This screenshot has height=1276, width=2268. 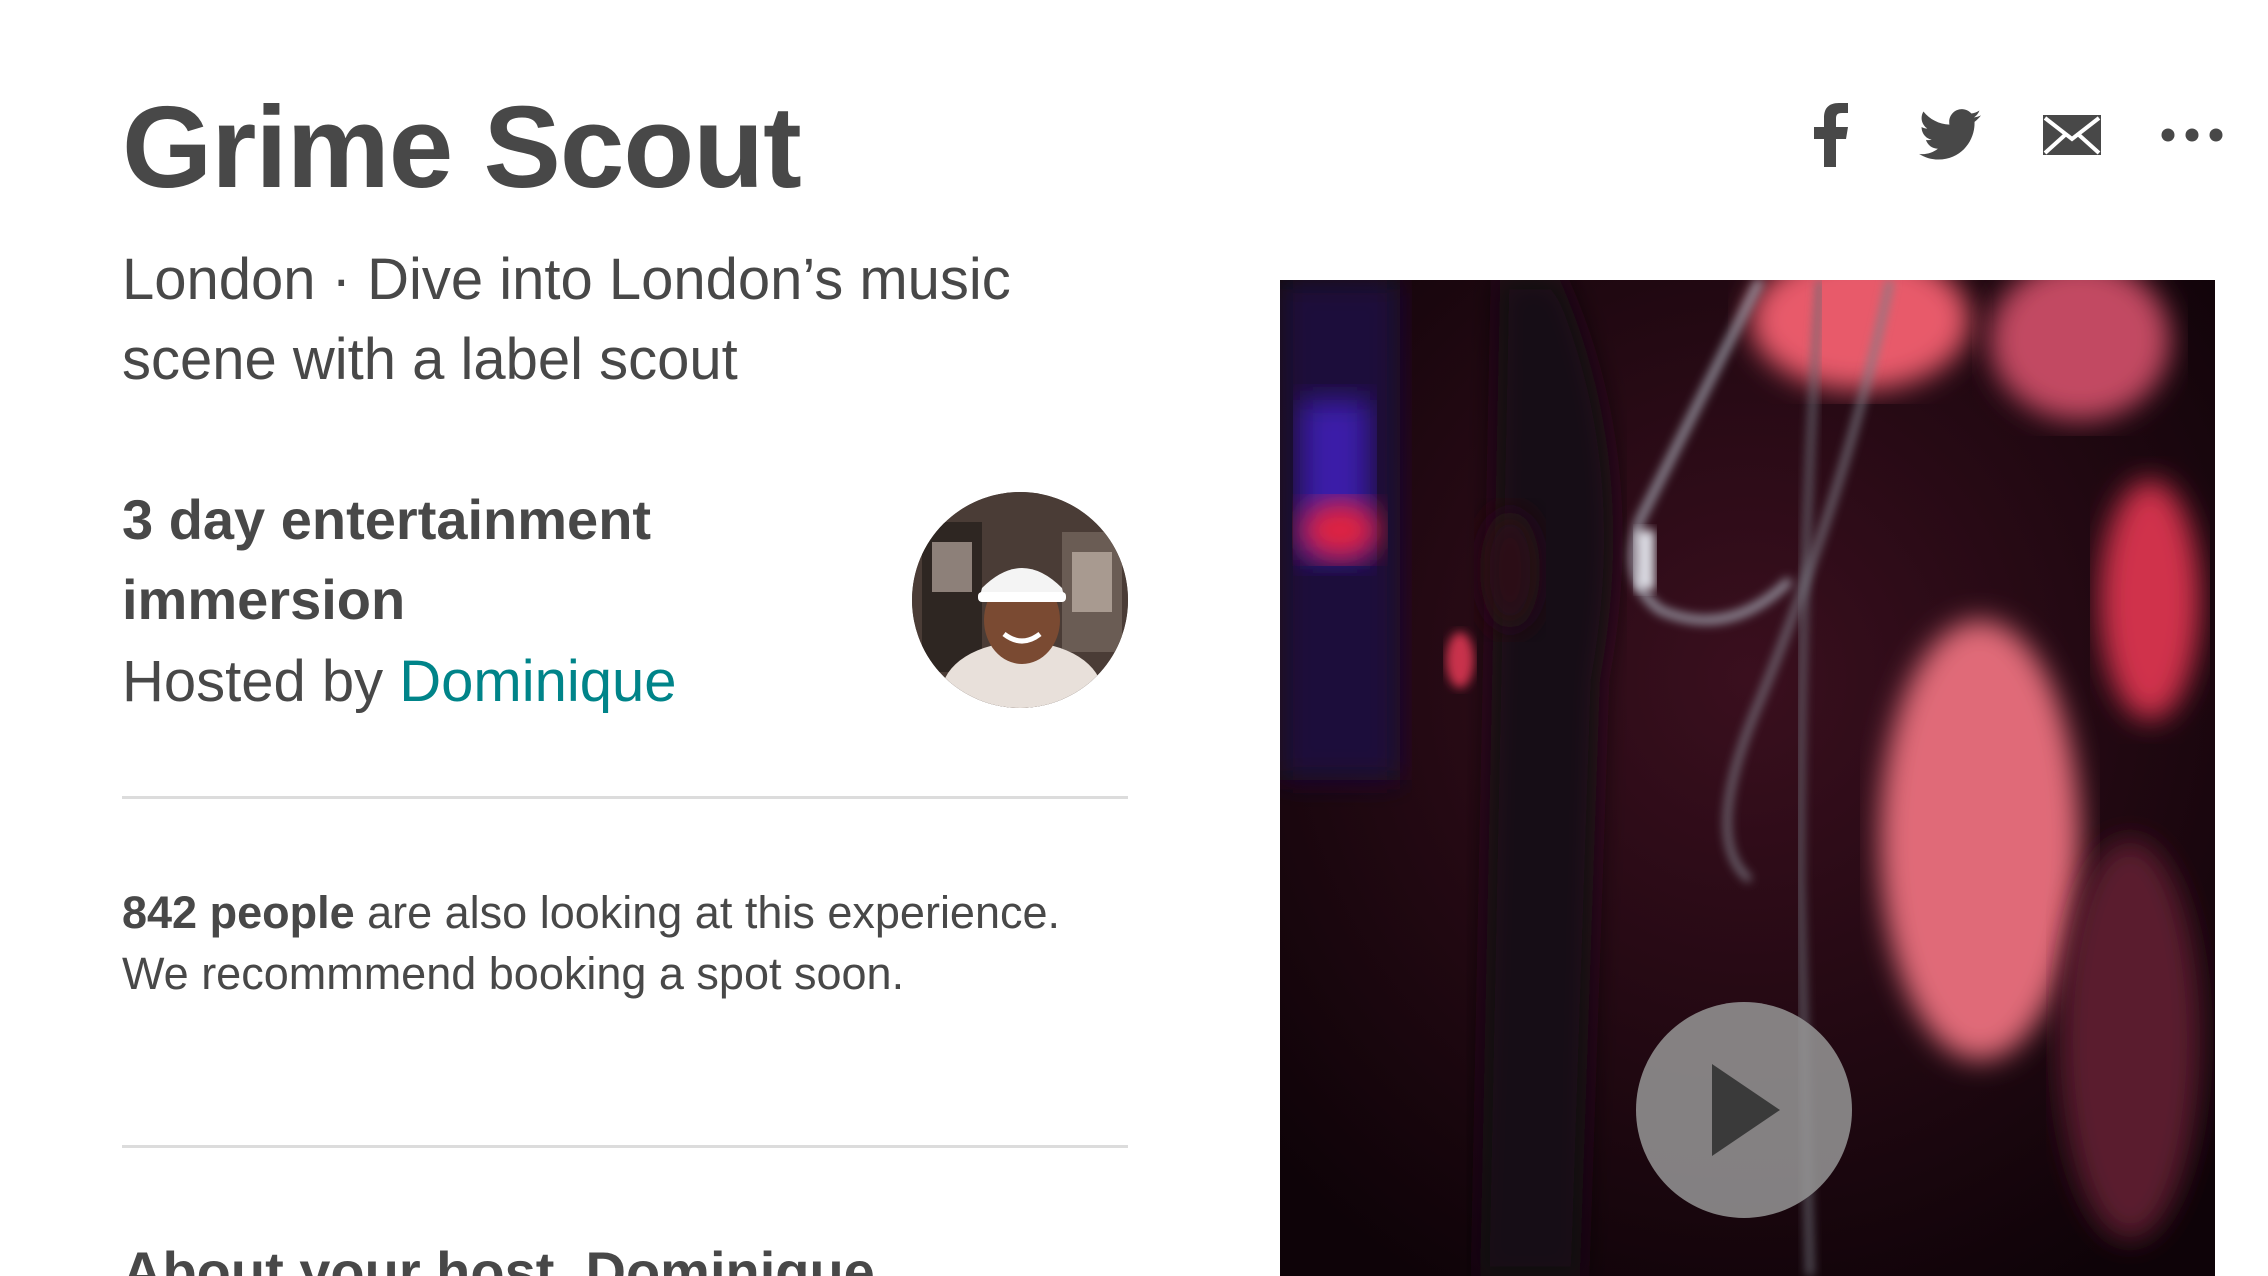 What do you see at coordinates (261, 681) in the screenshot?
I see `hosted-by-label: Hosted by` at bounding box center [261, 681].